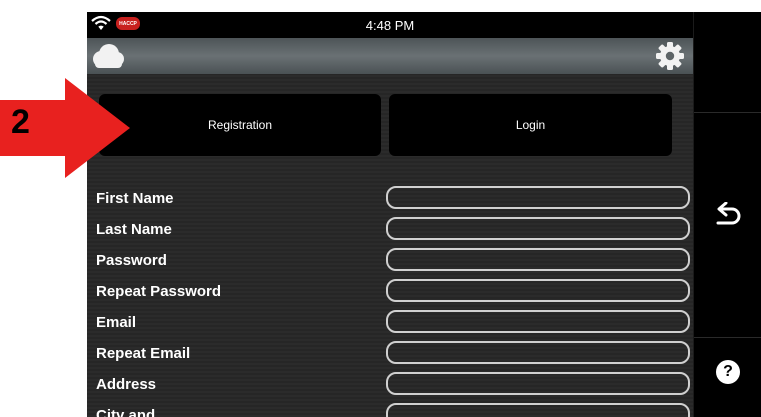  I want to click on side-panel: ?, so click(727, 214).